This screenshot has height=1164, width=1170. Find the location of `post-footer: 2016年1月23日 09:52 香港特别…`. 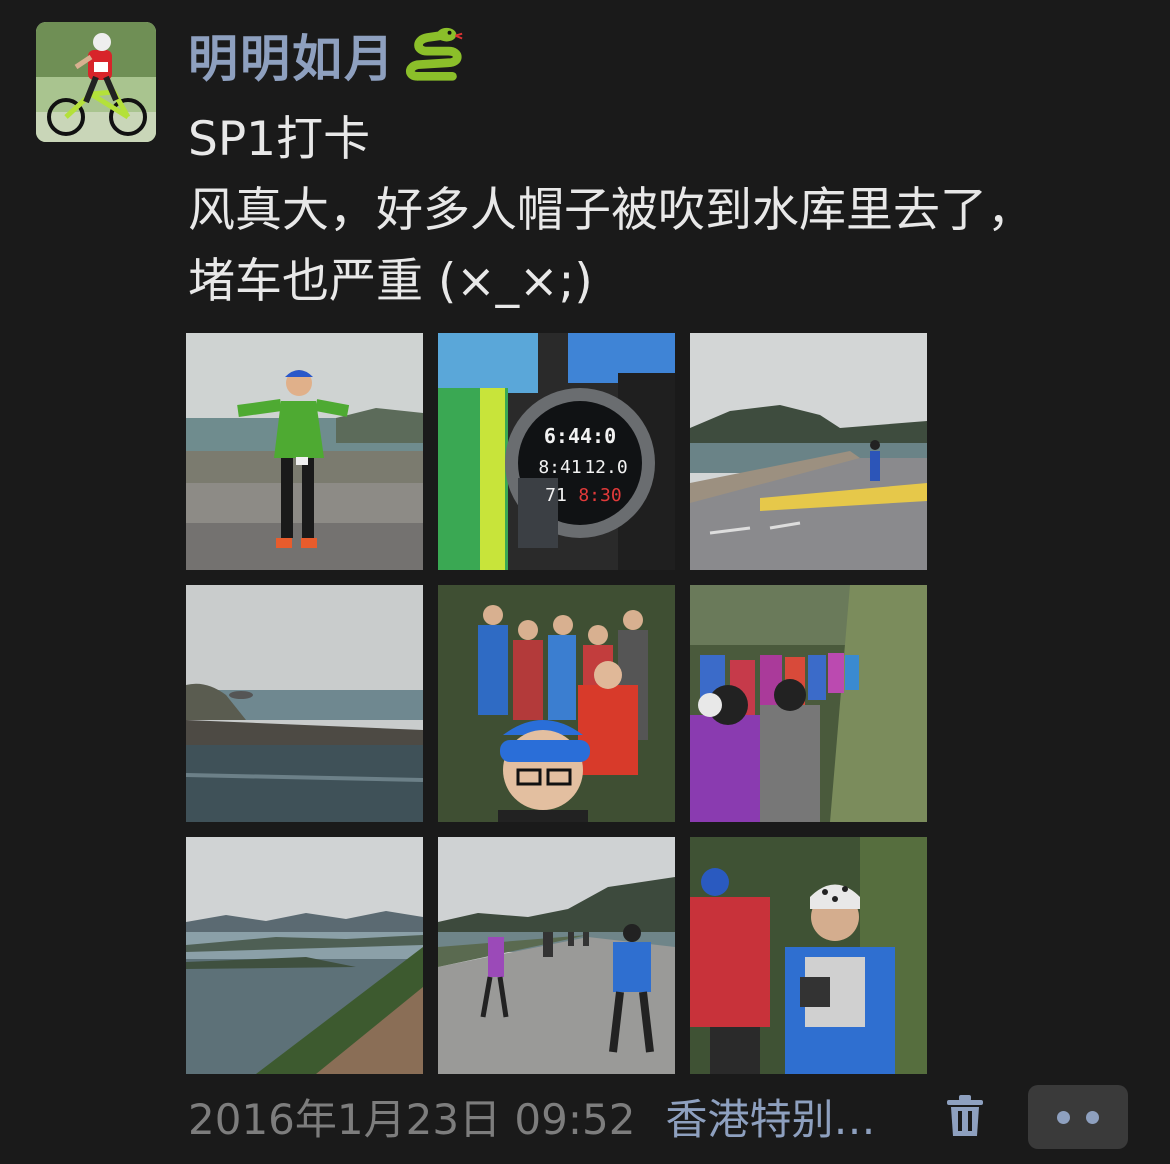

post-footer: 2016年1月23日 09:52 香港特别… is located at coordinates (541, 1116).